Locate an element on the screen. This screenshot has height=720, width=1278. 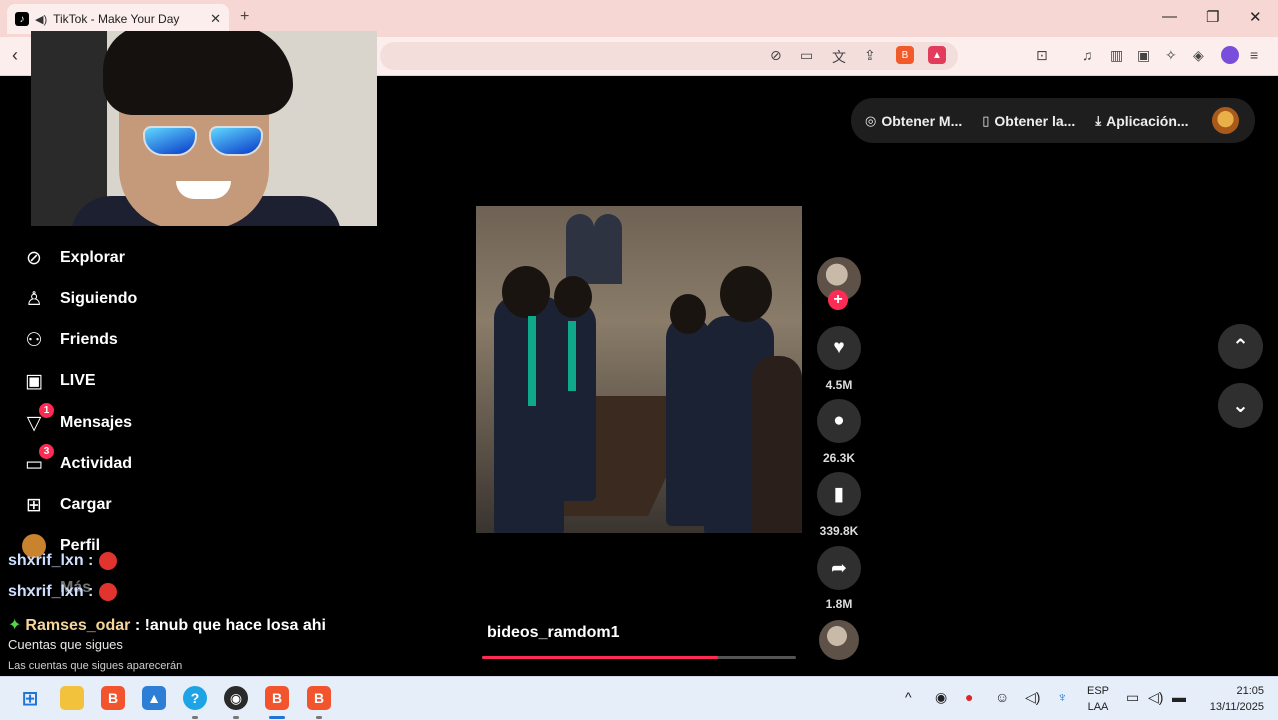
tray-overflow-icon: ^ is located at coordinates (908, 697).